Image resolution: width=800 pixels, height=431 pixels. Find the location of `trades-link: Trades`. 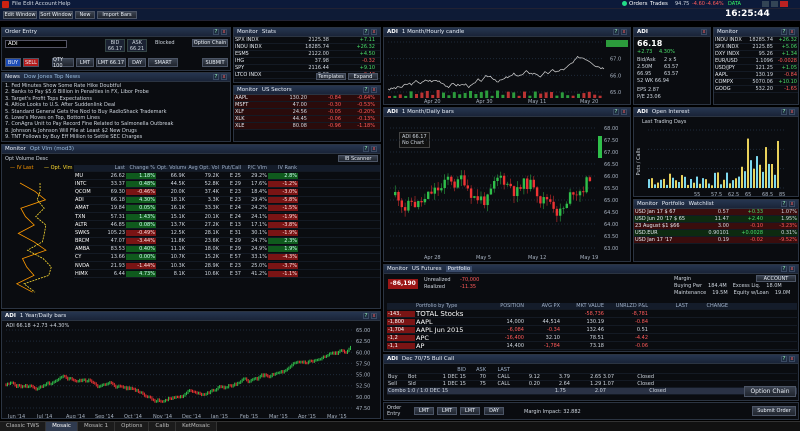

trades-link: Trades is located at coordinates (659, 4).